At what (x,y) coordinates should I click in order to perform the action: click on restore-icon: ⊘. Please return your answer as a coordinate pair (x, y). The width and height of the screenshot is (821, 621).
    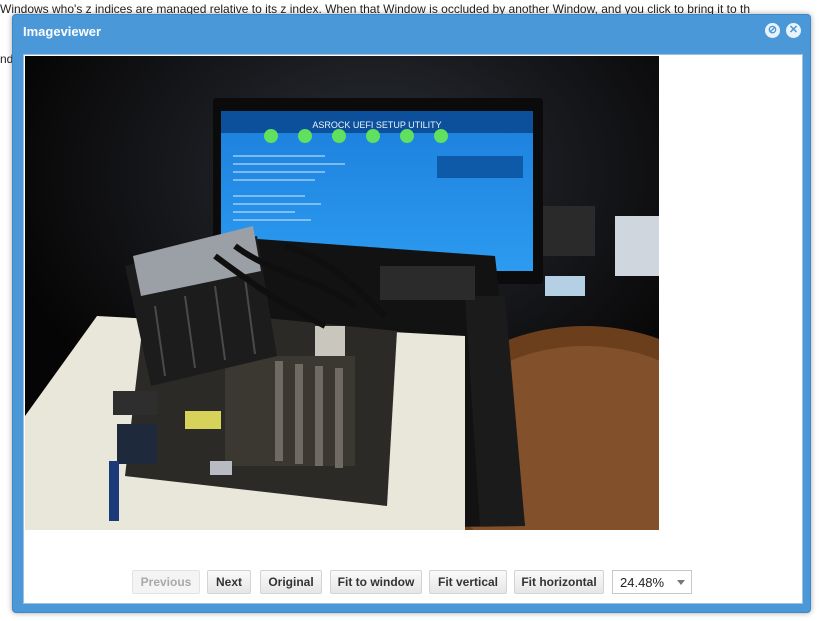
    Looking at the image, I should click on (772, 30).